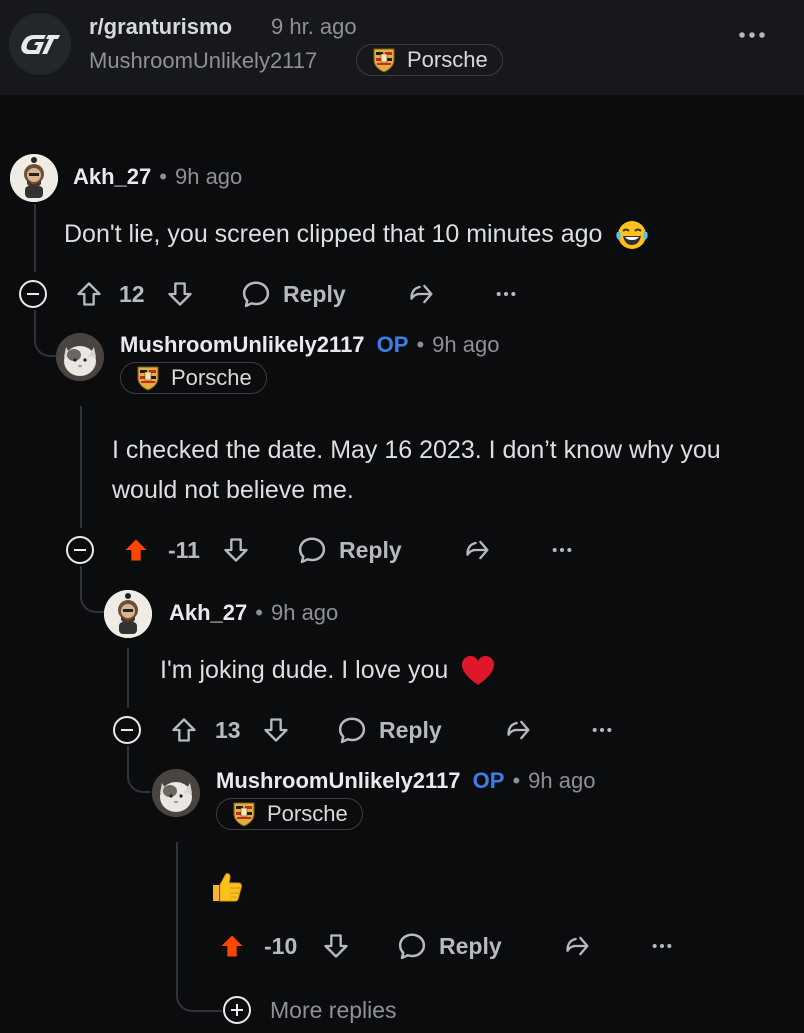 The image size is (804, 1033). I want to click on post-author: MushroomUnlikely2117, so click(203, 61).